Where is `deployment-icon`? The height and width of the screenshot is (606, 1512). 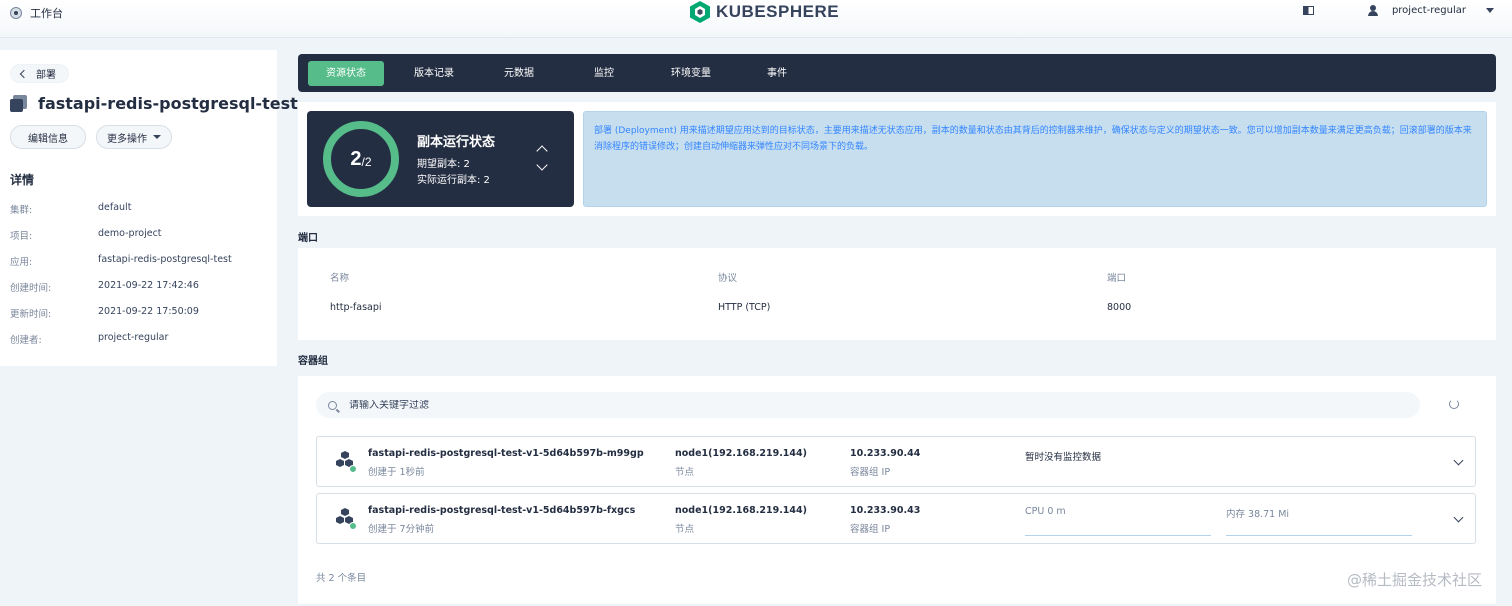
deployment-icon is located at coordinates (19, 103).